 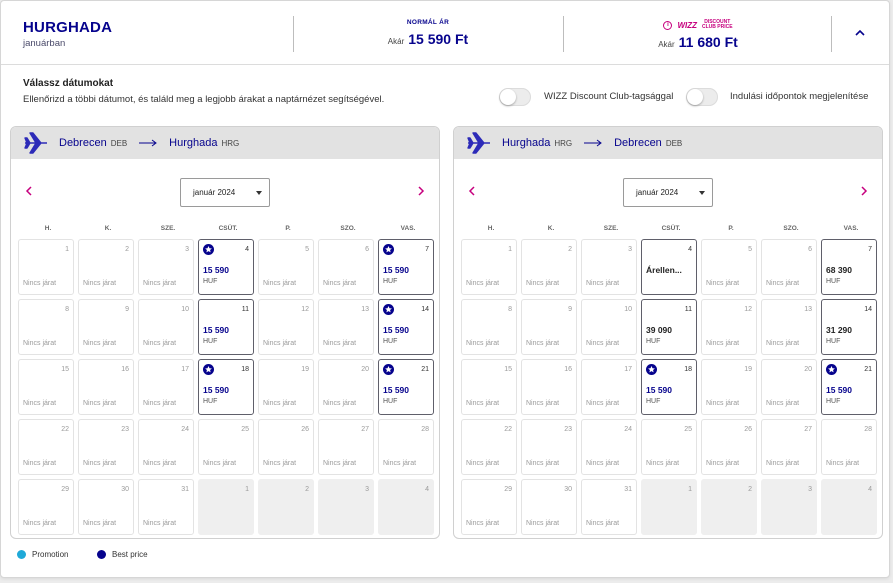 What do you see at coordinates (808, 369) in the screenshot?
I see `day-number: 20` at bounding box center [808, 369].